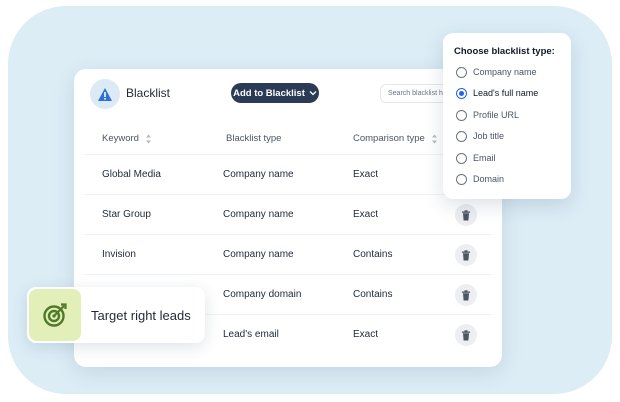 This screenshot has width=620, height=402. Describe the element at coordinates (504, 51) in the screenshot. I see `dropdown-title: Choose blacklist type:` at that location.